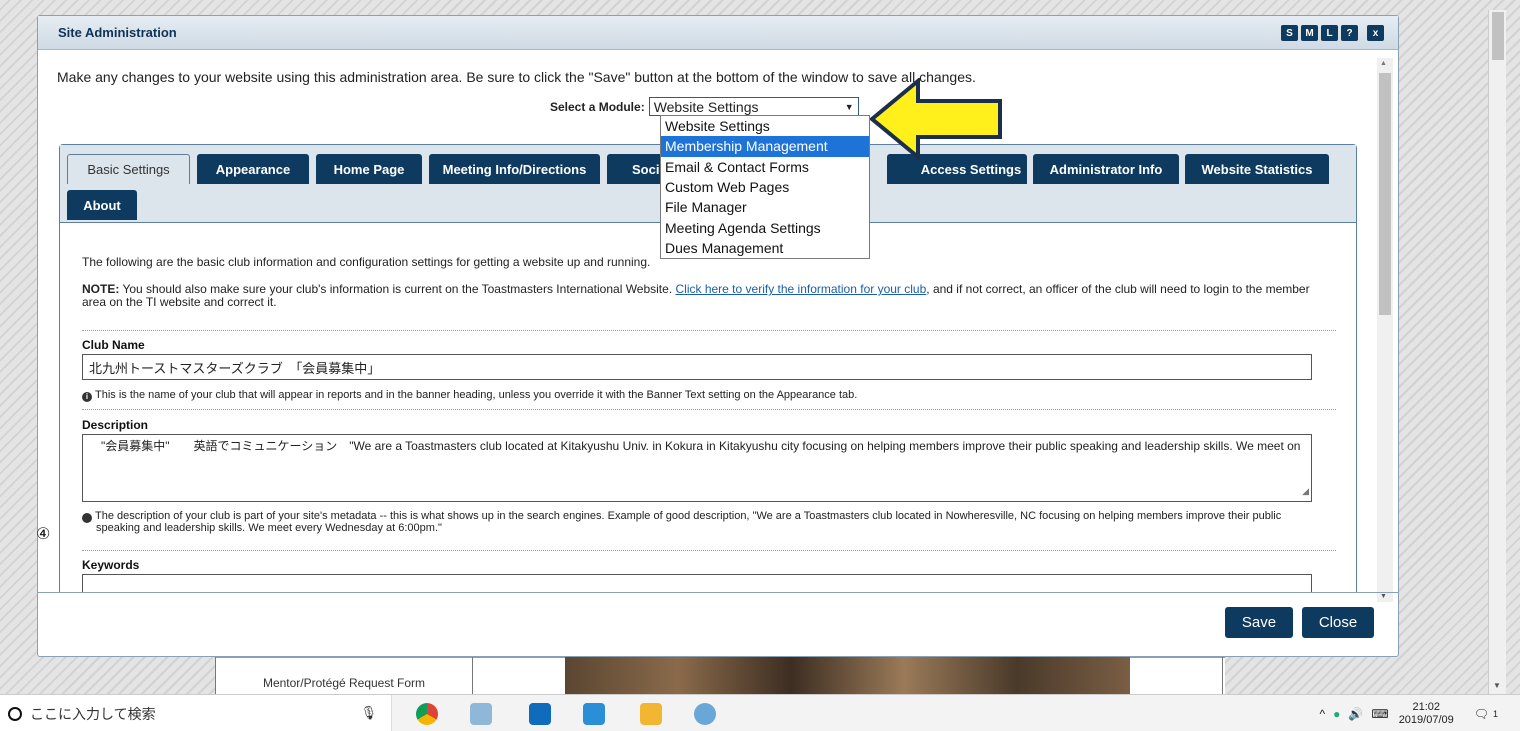 This screenshot has height=731, width=1520. I want to click on annotation-marker: ④, so click(43, 534).